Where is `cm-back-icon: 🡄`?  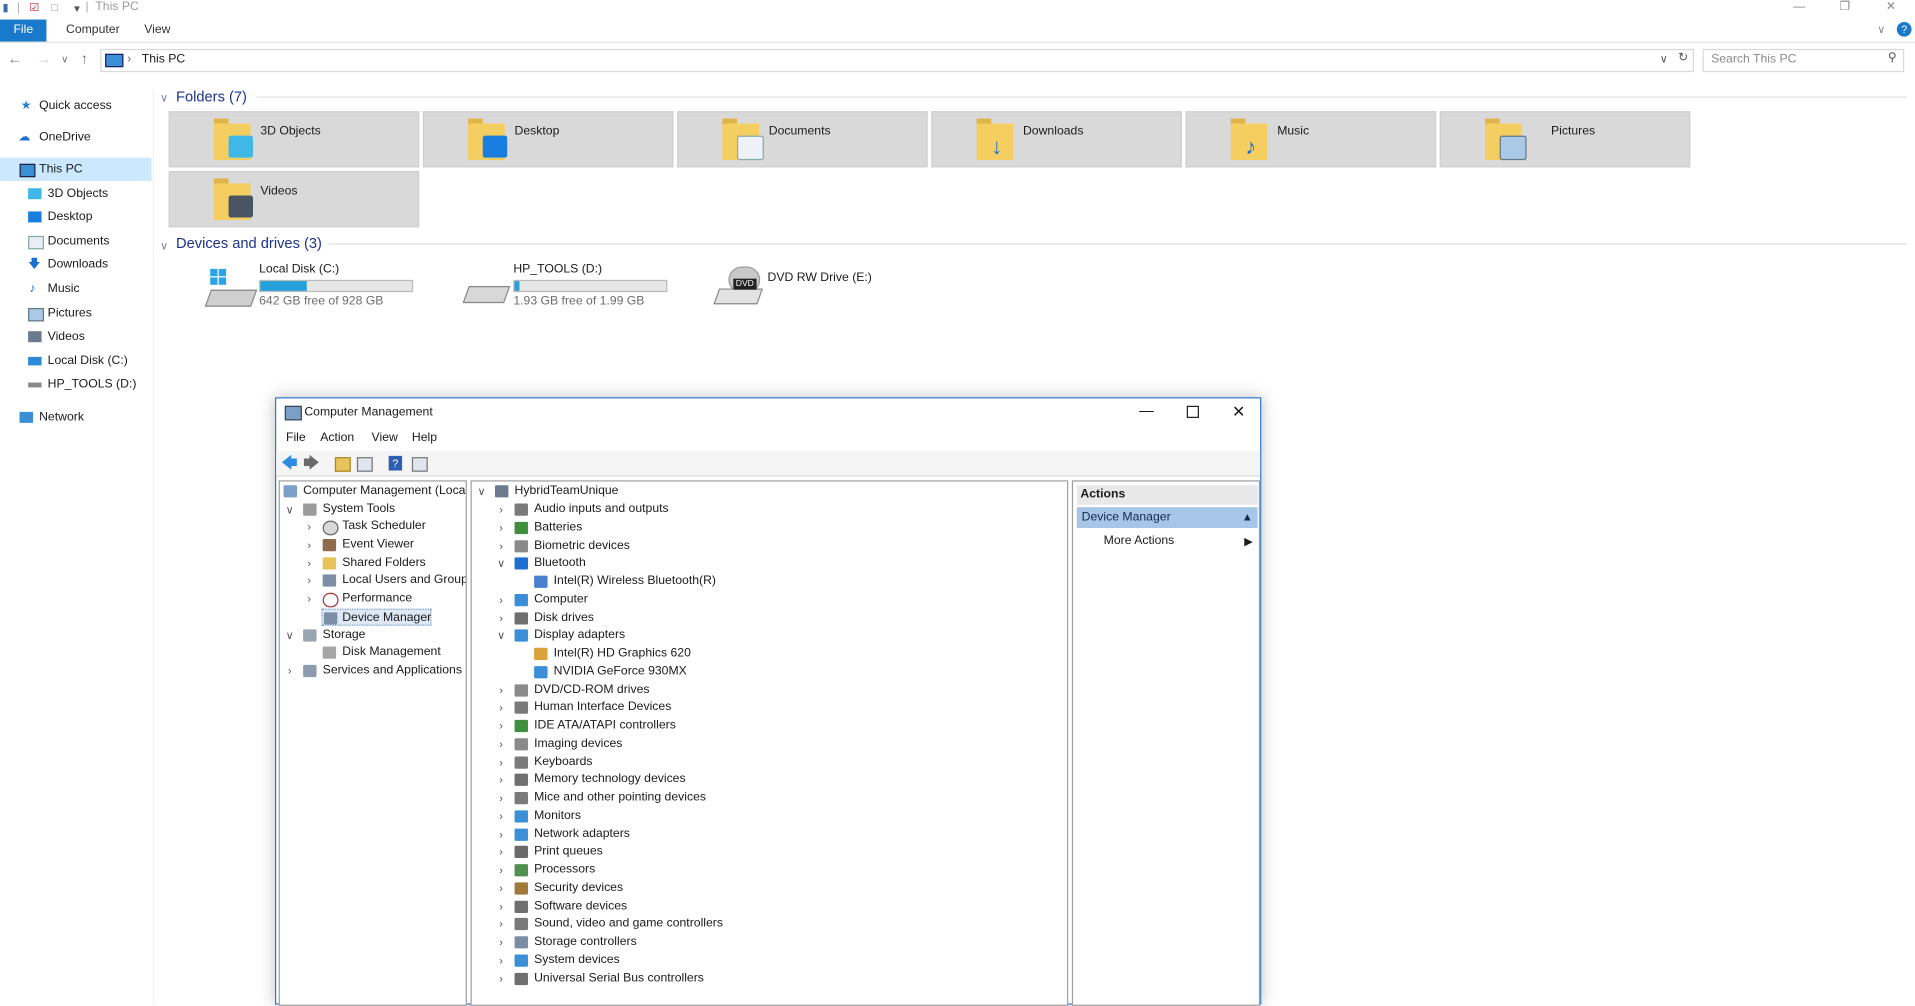
cm-back-icon: 🡄 is located at coordinates (289, 463).